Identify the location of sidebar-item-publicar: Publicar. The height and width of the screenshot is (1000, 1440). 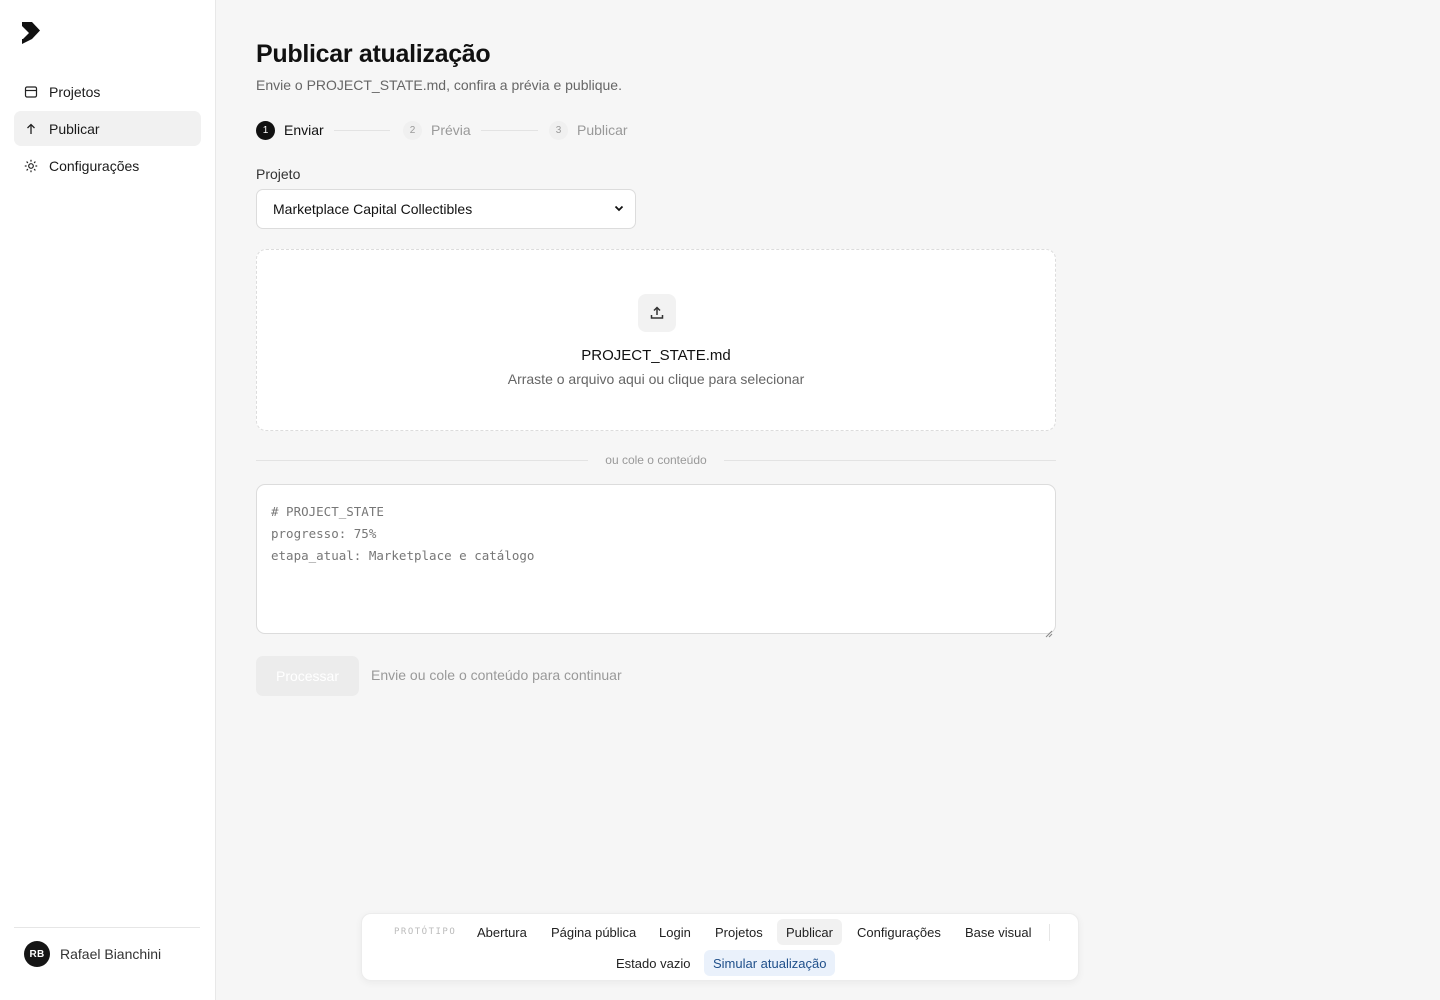
(107, 128).